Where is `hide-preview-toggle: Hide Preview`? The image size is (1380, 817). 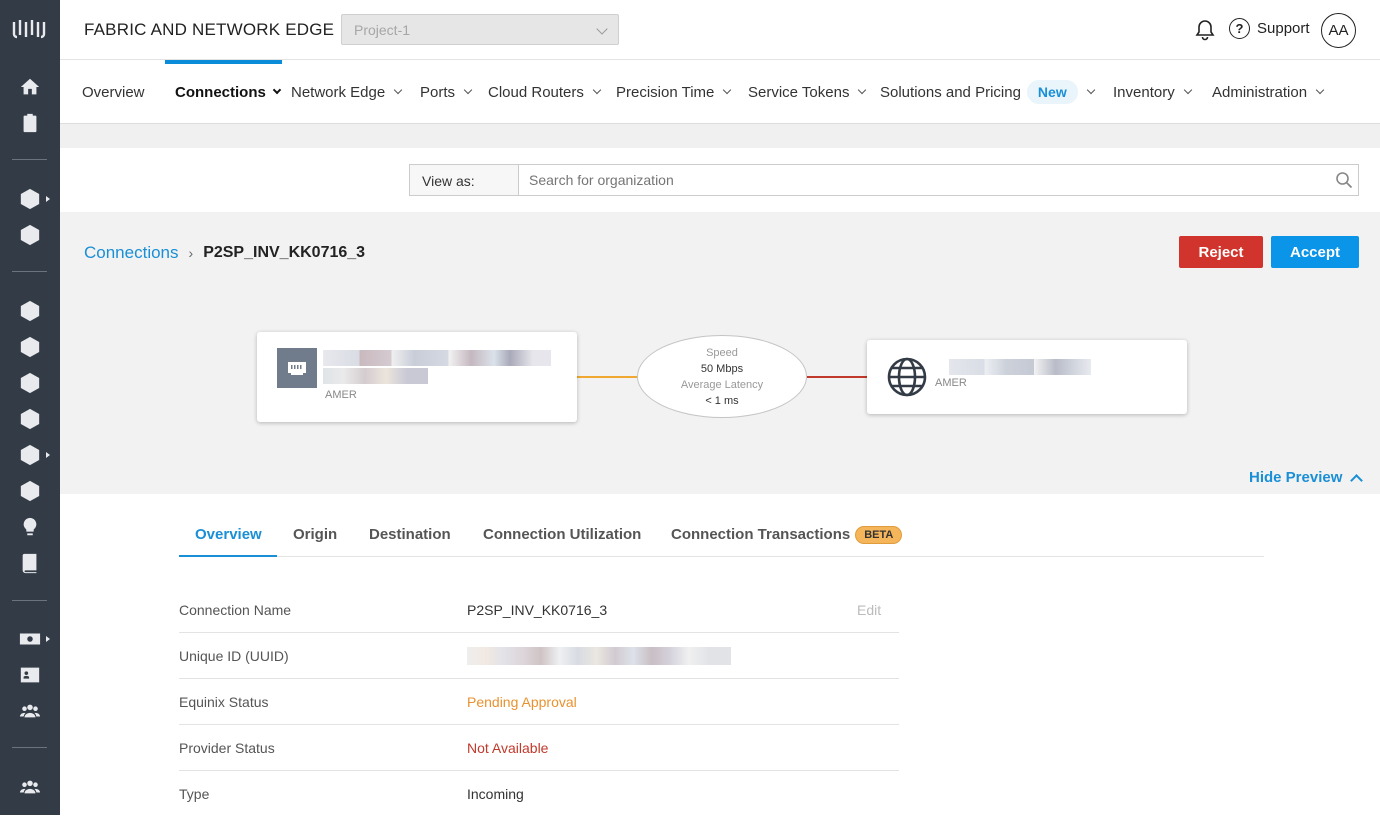 hide-preview-toggle: Hide Preview is located at coordinates (1306, 478).